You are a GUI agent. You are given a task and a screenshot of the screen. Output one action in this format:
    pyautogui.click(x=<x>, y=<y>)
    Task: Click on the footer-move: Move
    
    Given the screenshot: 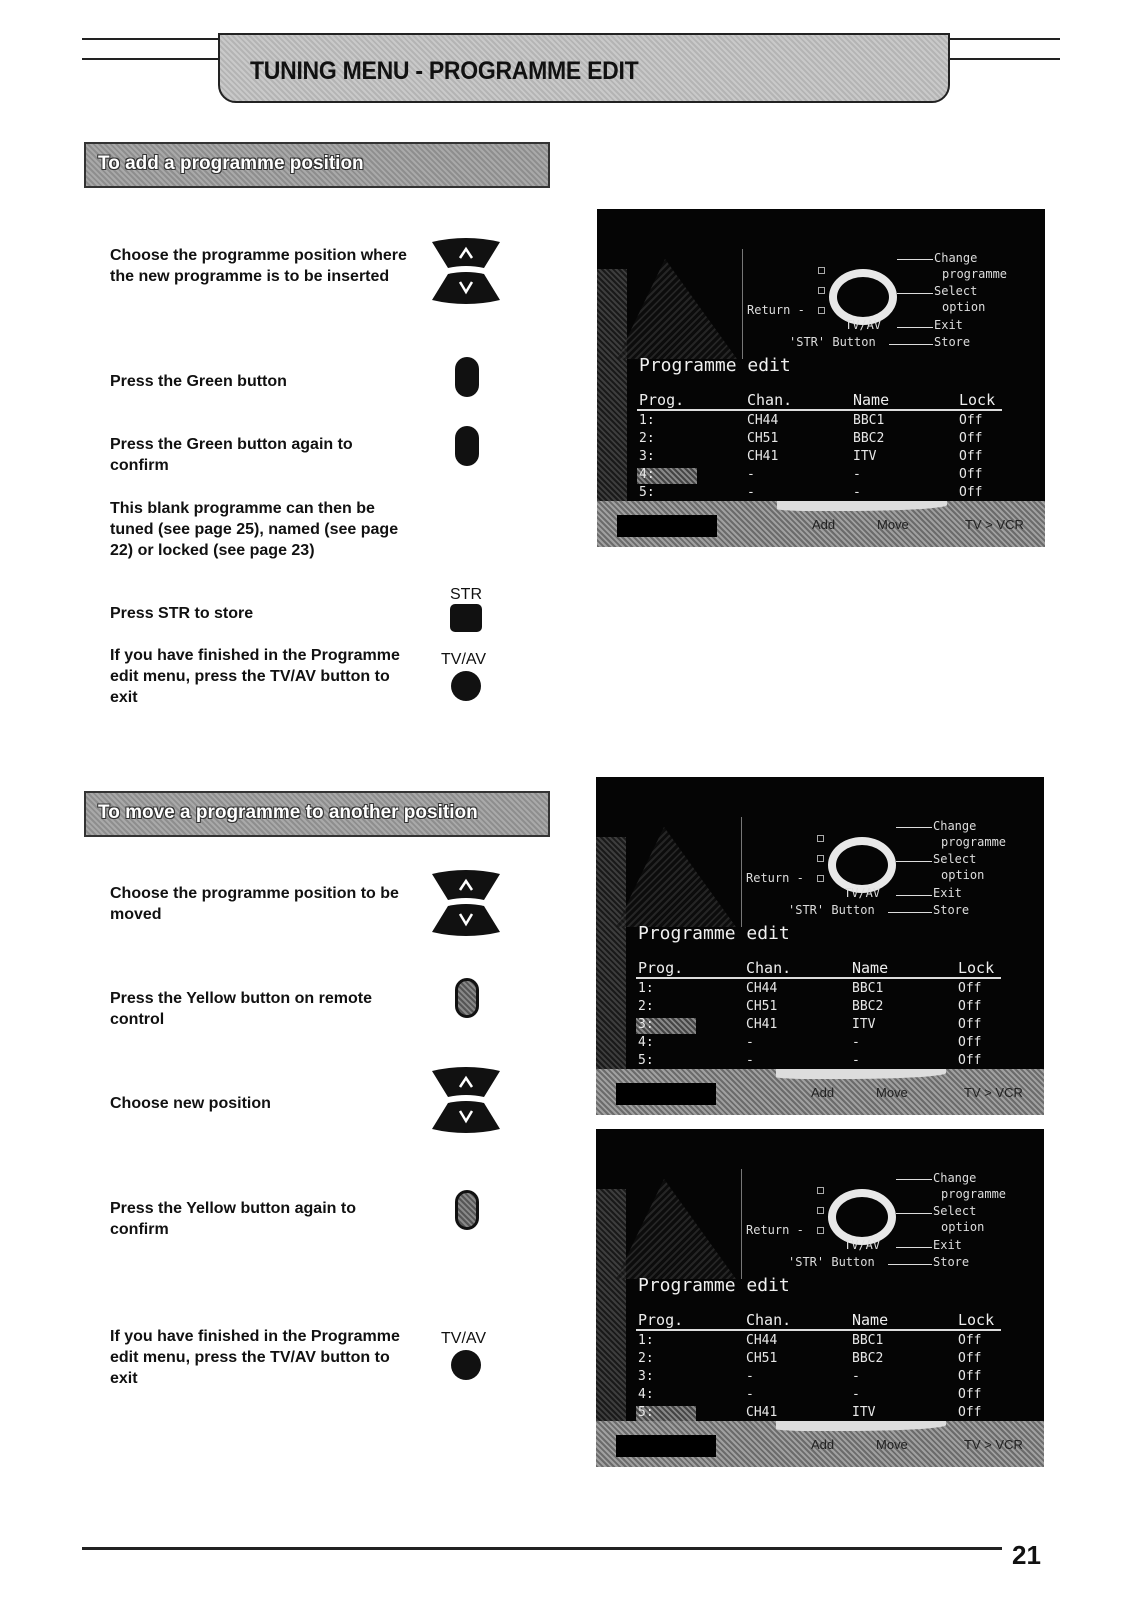 What is the action you would take?
    pyautogui.click(x=893, y=524)
    